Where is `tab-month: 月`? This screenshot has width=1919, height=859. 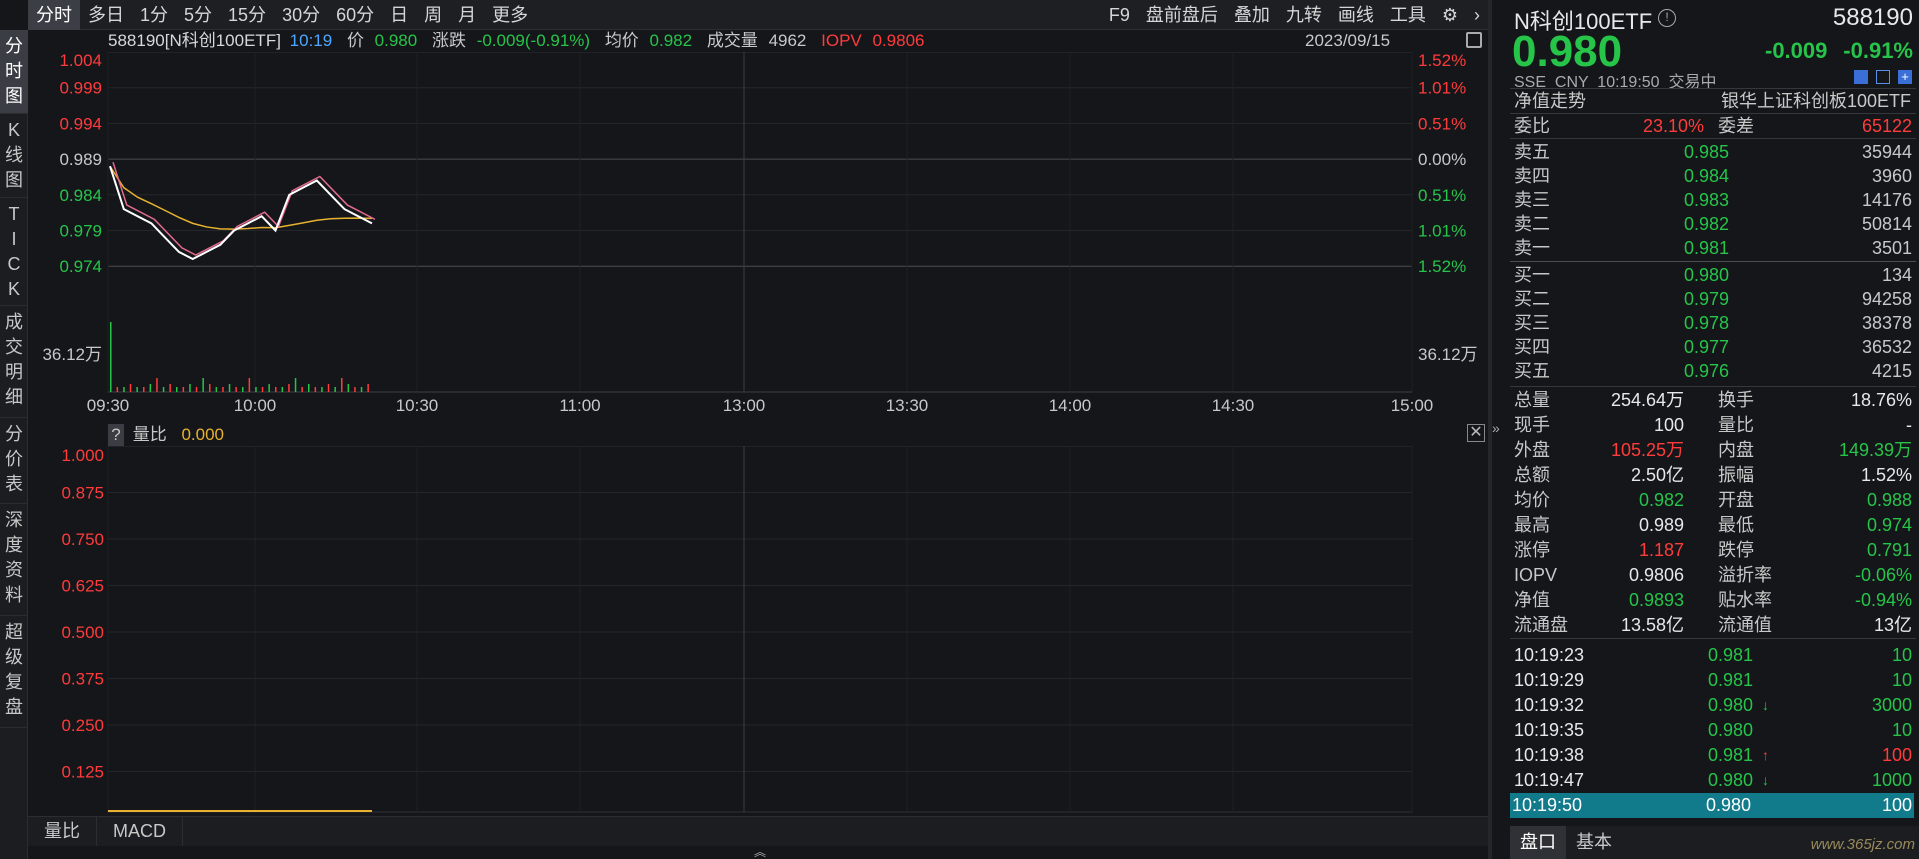 tab-month: 月 is located at coordinates (467, 15).